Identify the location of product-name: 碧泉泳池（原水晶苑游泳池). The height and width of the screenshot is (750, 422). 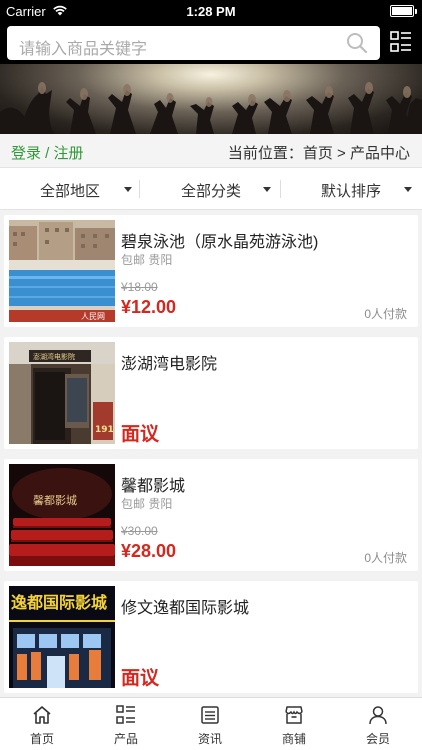
(220, 242).